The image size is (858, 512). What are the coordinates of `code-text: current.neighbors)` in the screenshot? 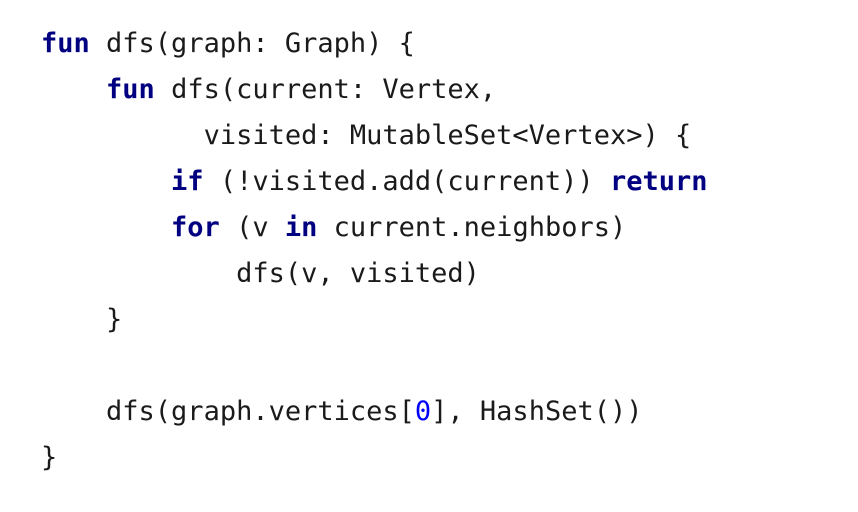 It's located at (472, 227).